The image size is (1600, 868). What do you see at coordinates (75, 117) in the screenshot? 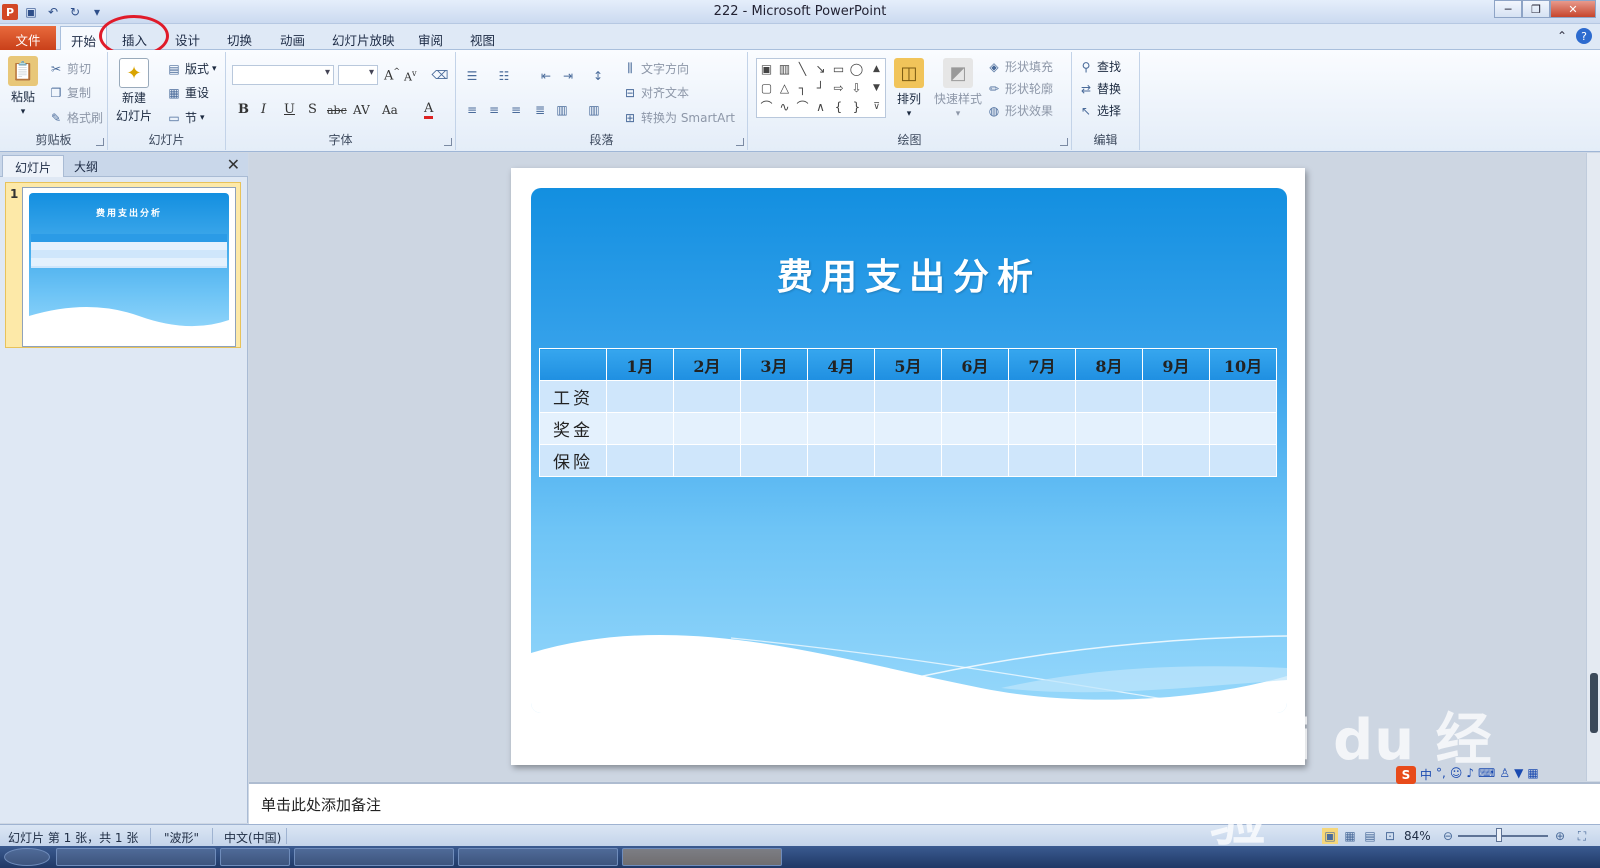
I see `format-painter-button: ✎ 格式刷` at bounding box center [75, 117].